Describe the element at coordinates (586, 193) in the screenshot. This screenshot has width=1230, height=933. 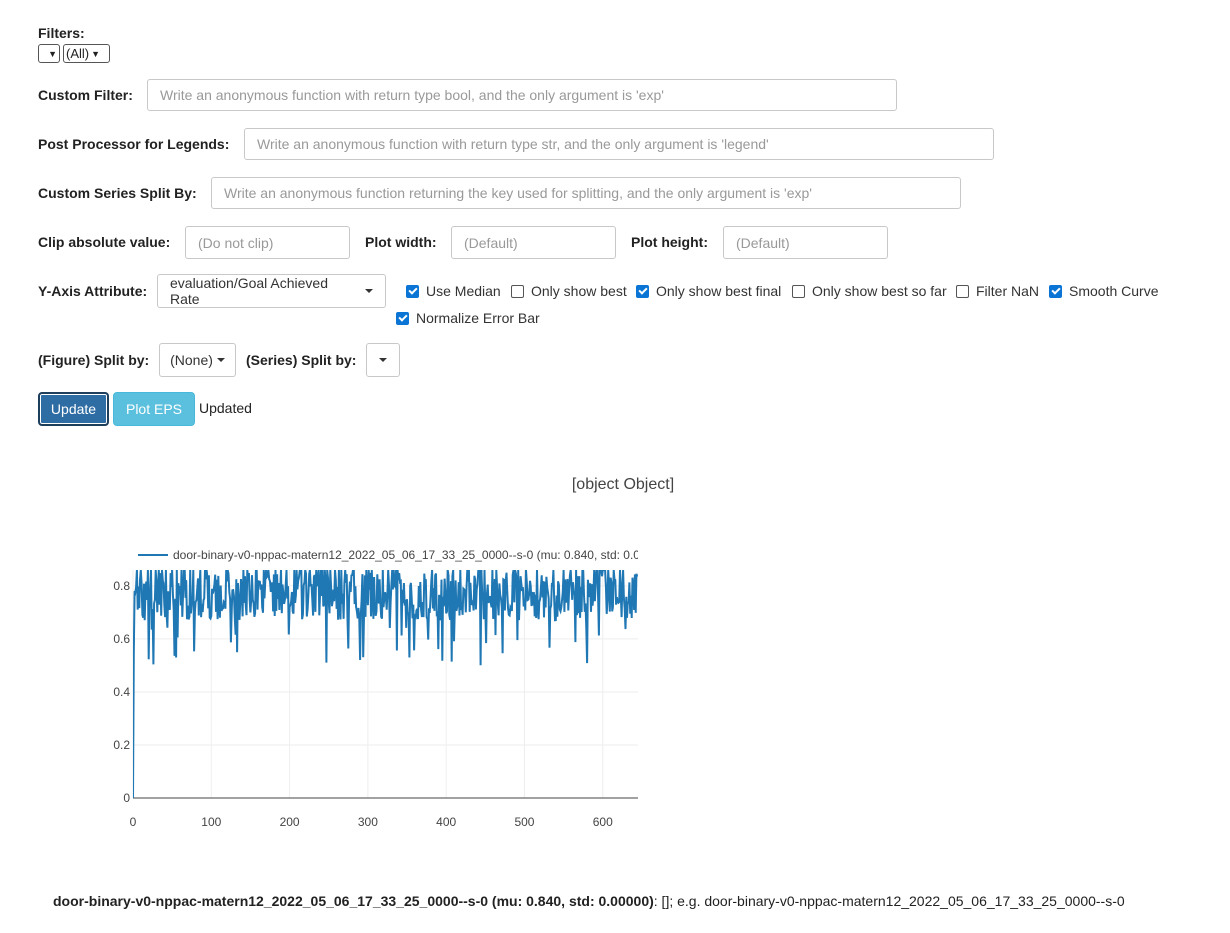
I see `series-split-fn-input` at that location.